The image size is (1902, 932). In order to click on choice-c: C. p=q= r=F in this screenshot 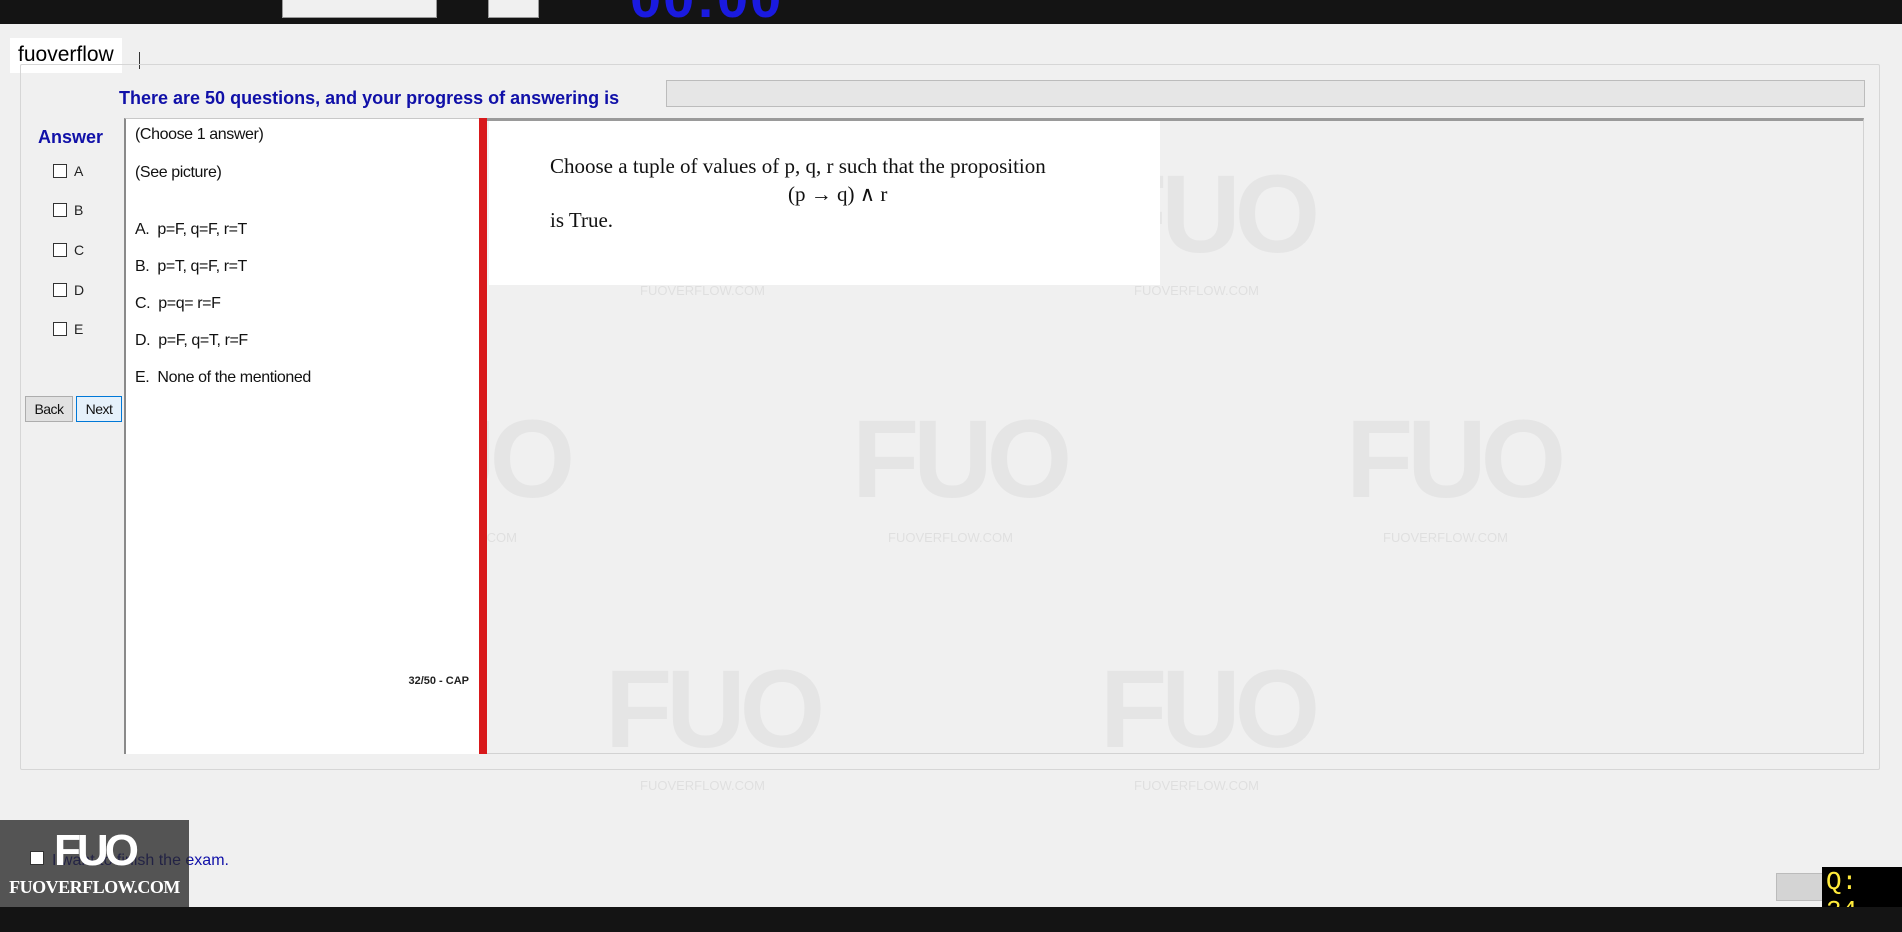, I will do `click(178, 304)`.